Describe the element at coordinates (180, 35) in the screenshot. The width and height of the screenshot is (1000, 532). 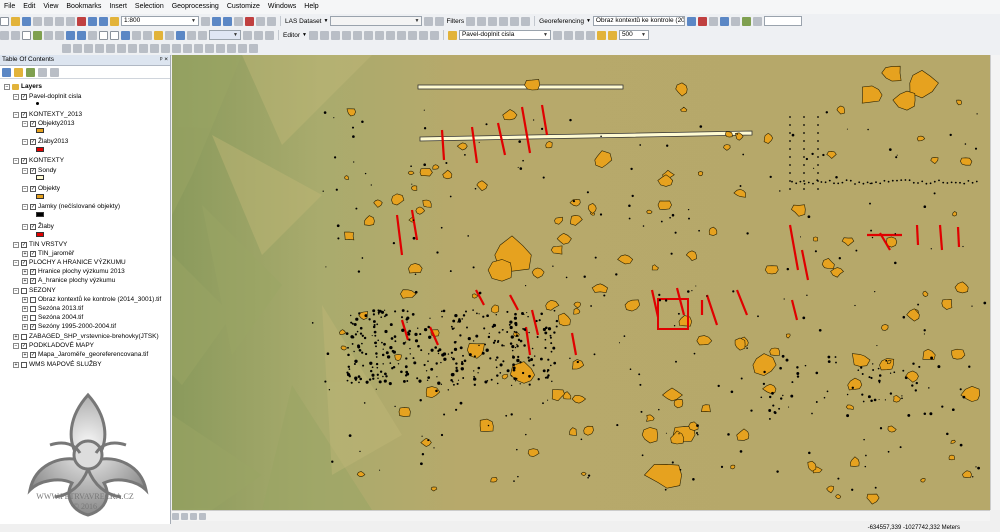
I see `create-viewer-icon` at that location.